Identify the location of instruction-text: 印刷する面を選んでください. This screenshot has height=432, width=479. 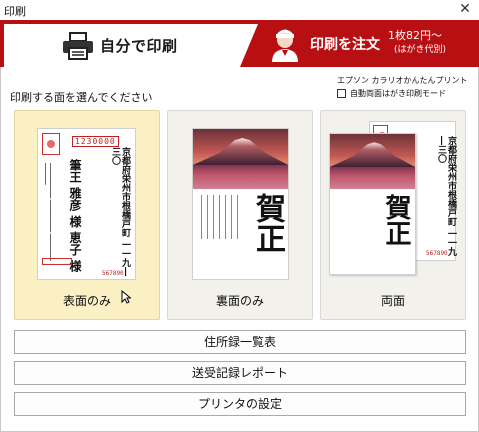
(81, 97).